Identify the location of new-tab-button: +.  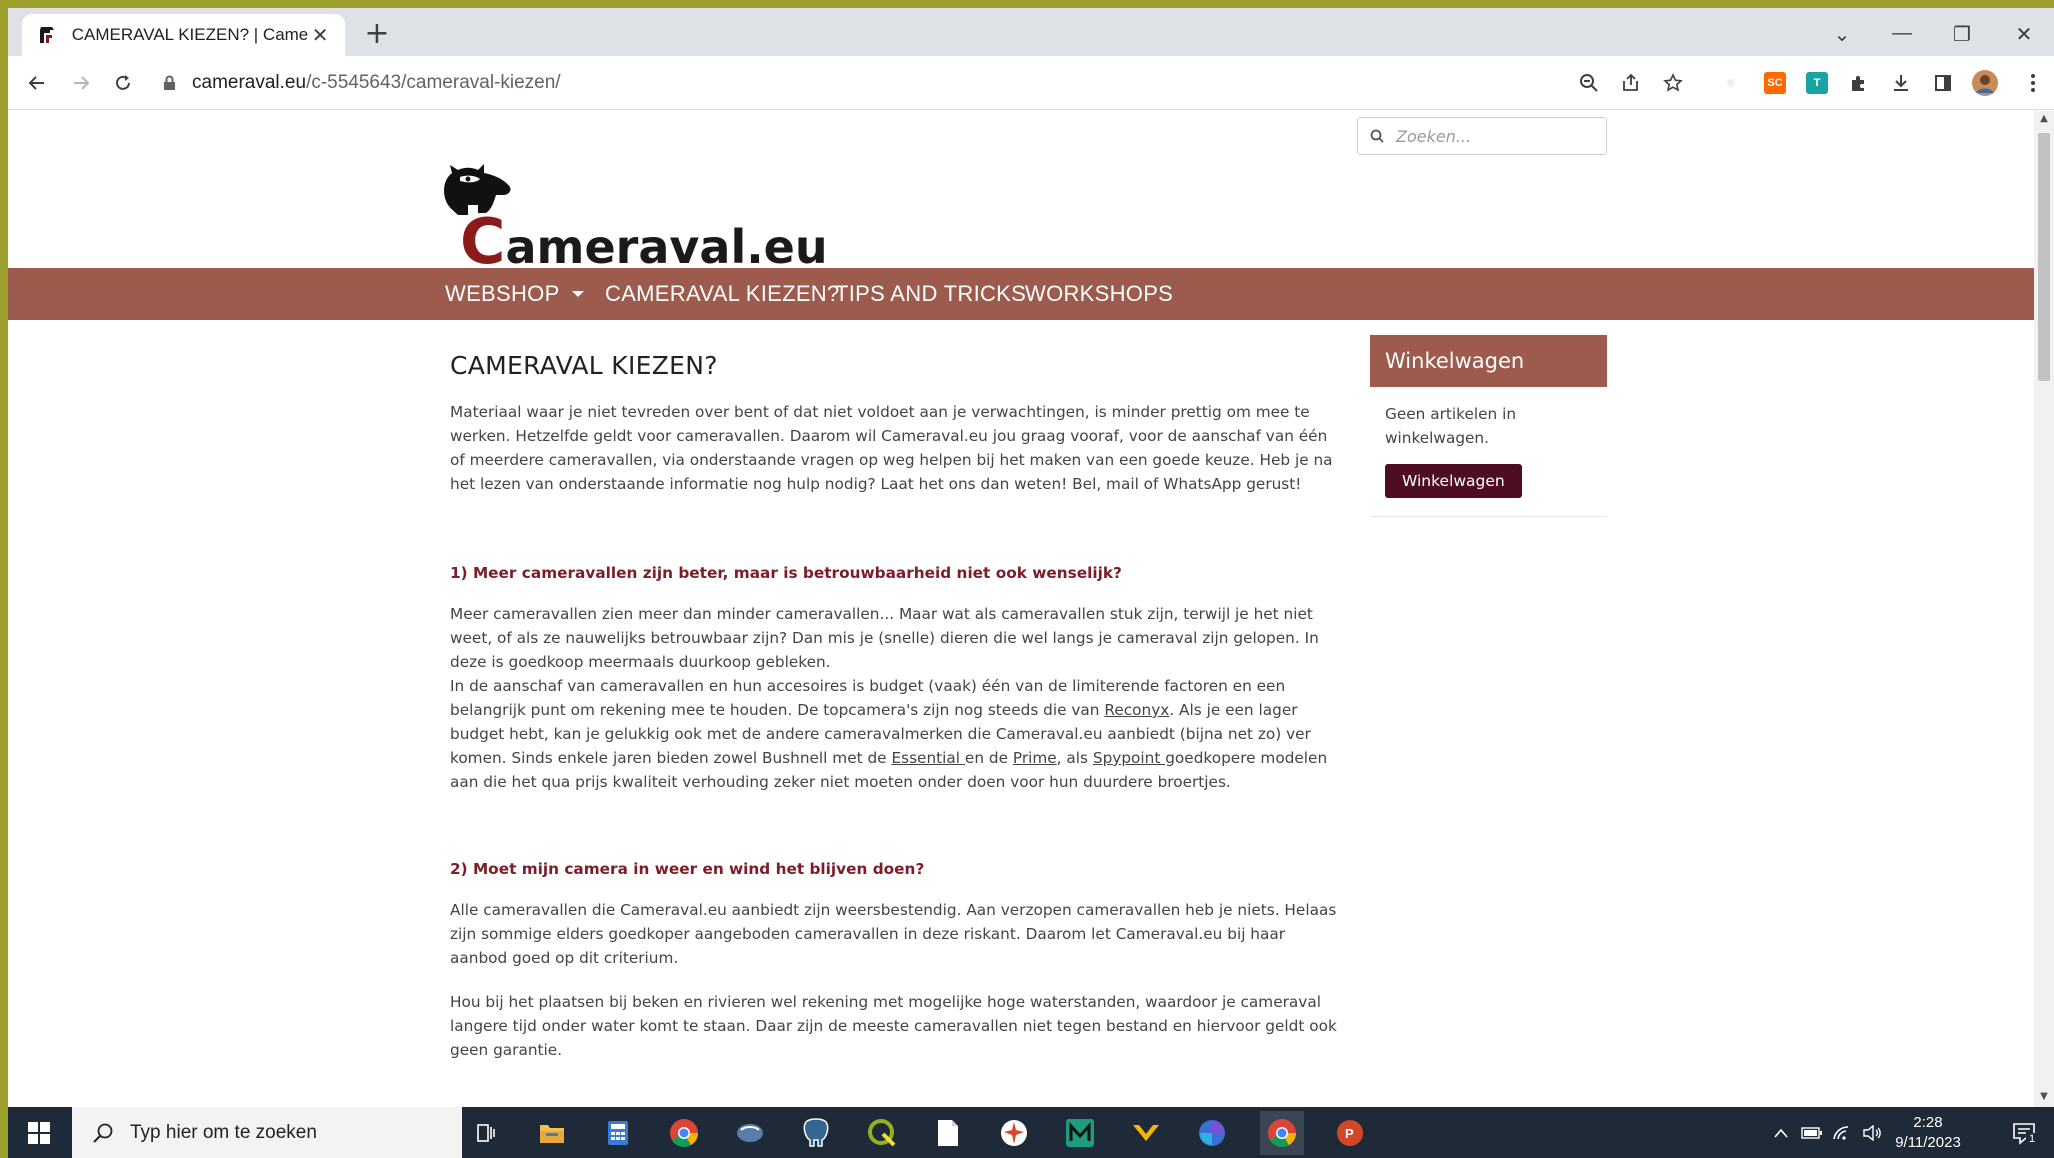
(377, 34).